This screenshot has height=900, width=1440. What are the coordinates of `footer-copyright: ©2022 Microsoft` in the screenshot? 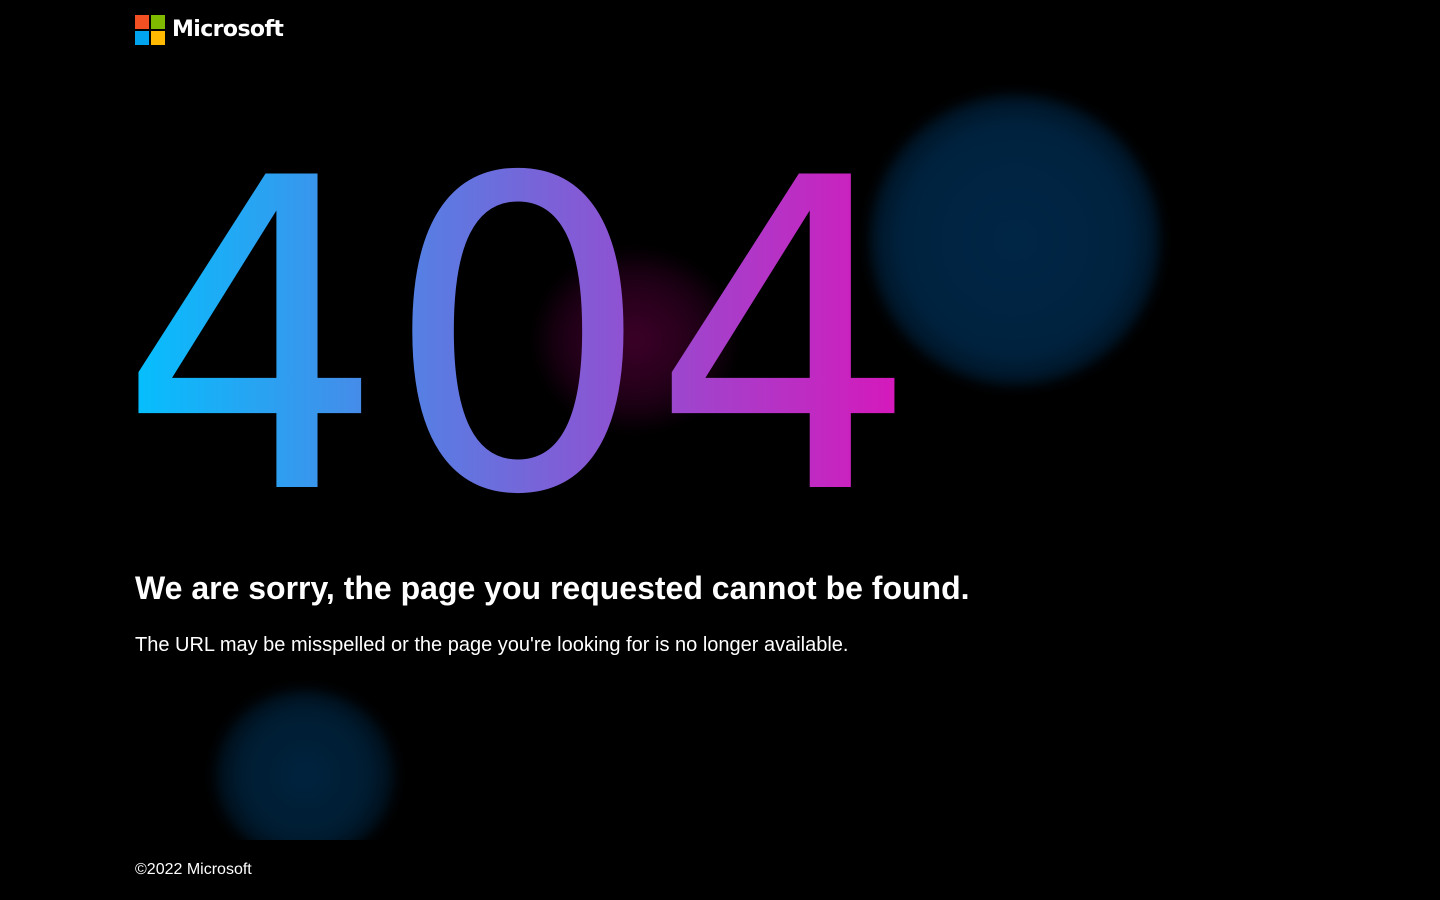 It's located at (193, 869).